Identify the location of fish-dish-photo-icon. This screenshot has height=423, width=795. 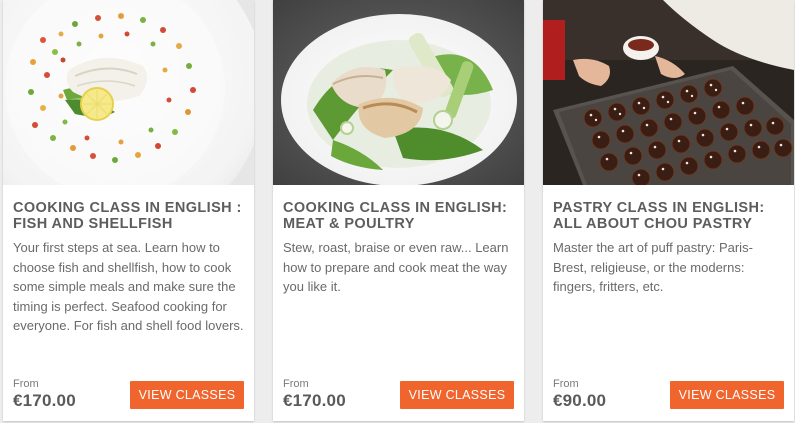
(128, 92).